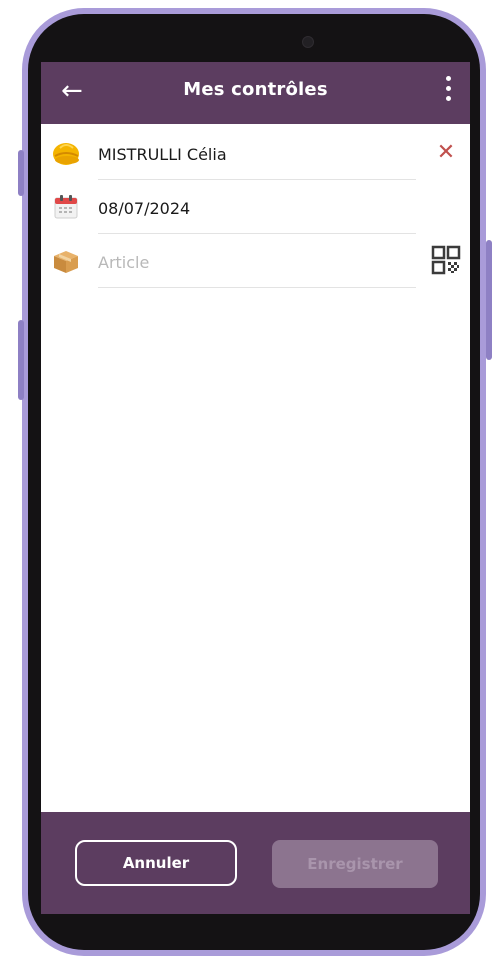 The width and height of the screenshot is (493, 963). What do you see at coordinates (255, 89) in the screenshot?
I see `page-title: Mes contrôles` at bounding box center [255, 89].